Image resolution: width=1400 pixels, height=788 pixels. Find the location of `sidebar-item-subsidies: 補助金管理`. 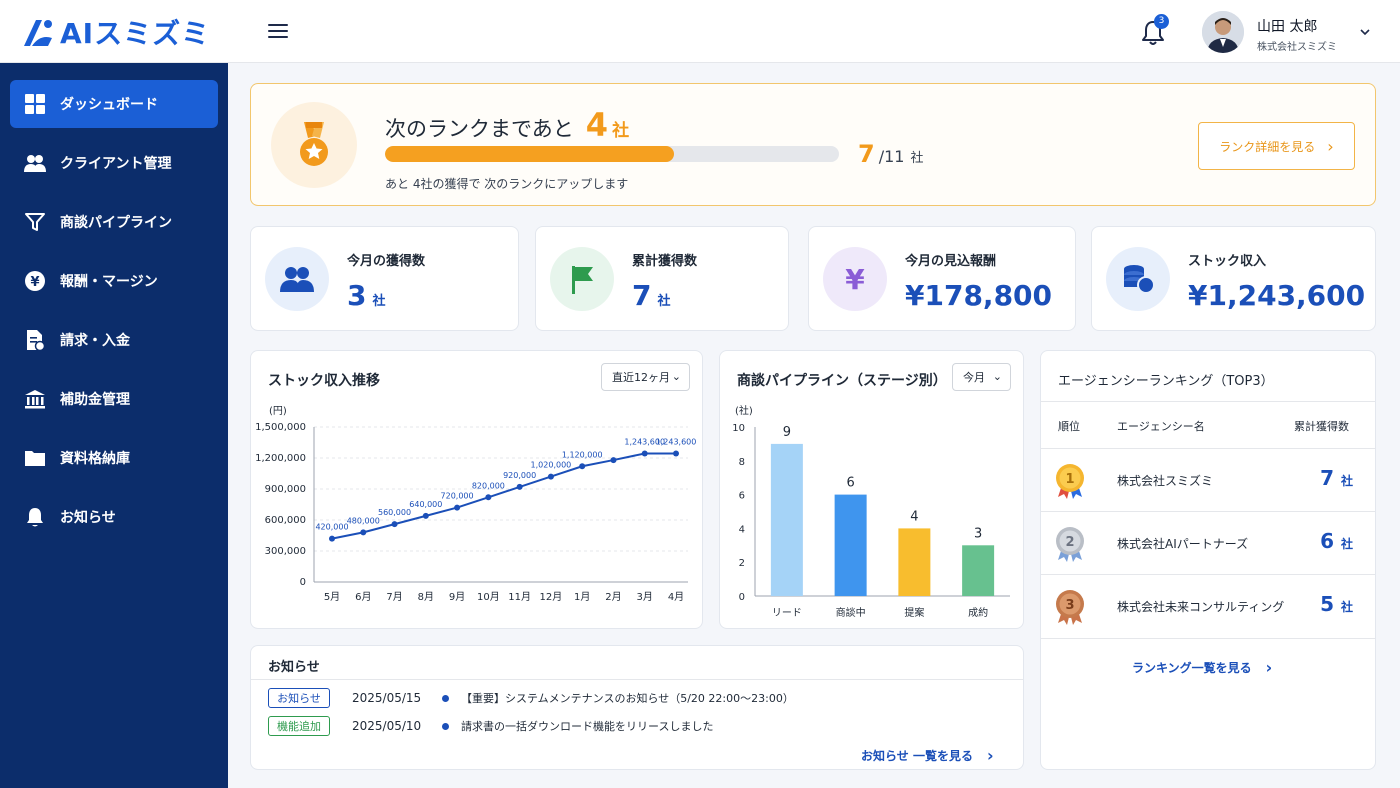

sidebar-item-subsidies: 補助金管理 is located at coordinates (114, 399).